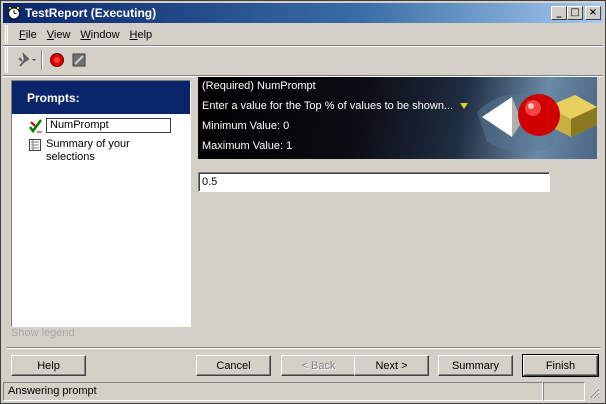  Describe the element at coordinates (273, 391) in the screenshot. I see `status-text: Answering prompt` at that location.